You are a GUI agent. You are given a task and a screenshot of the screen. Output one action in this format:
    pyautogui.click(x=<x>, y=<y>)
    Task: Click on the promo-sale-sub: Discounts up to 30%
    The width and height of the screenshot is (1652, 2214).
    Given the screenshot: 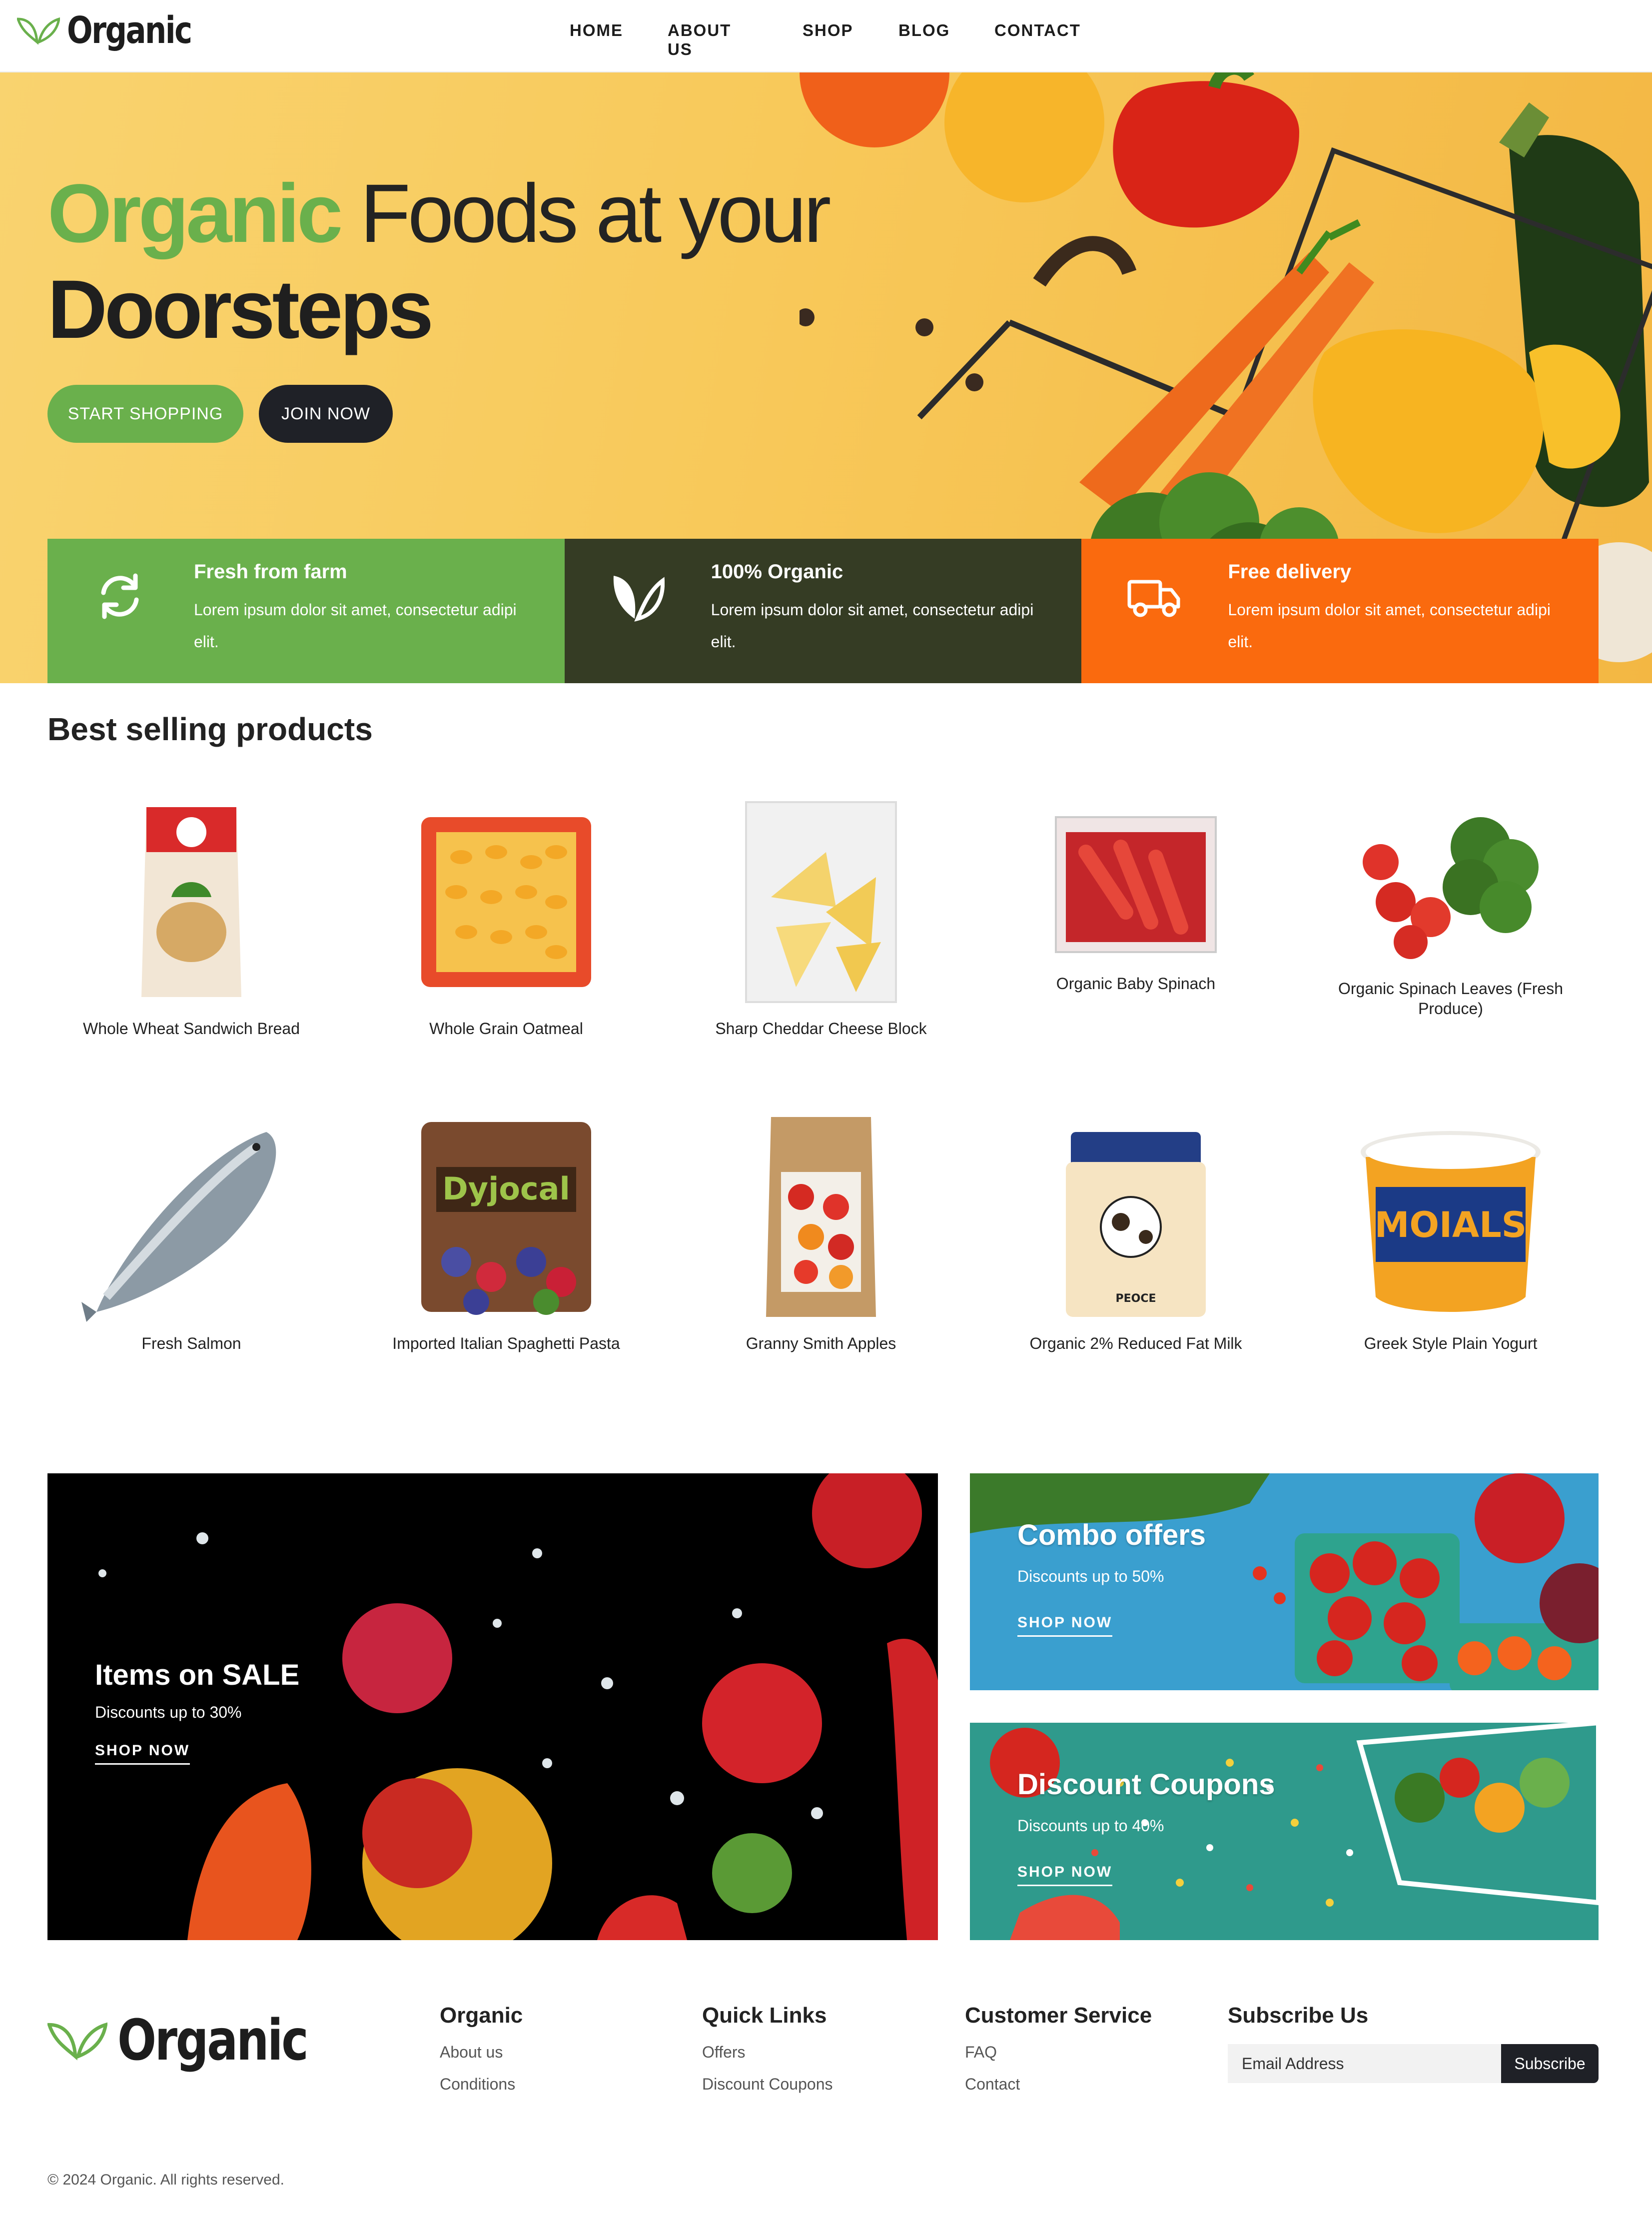 What is the action you would take?
    pyautogui.click(x=168, y=1712)
    